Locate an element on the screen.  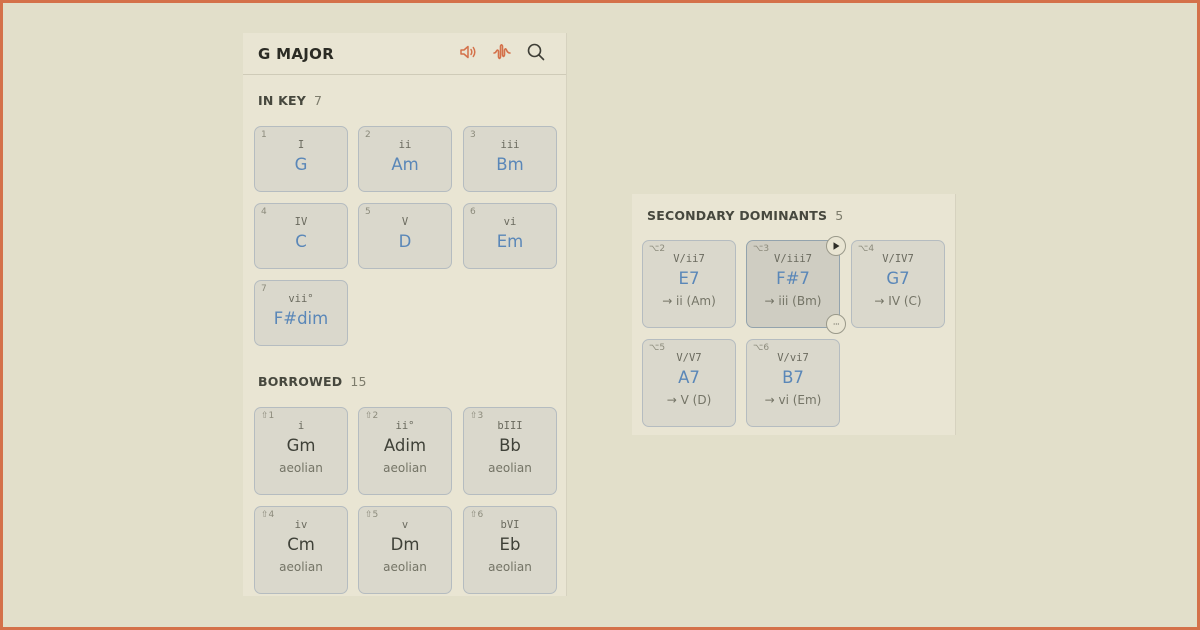
chord-name: G is located at coordinates (301, 164).